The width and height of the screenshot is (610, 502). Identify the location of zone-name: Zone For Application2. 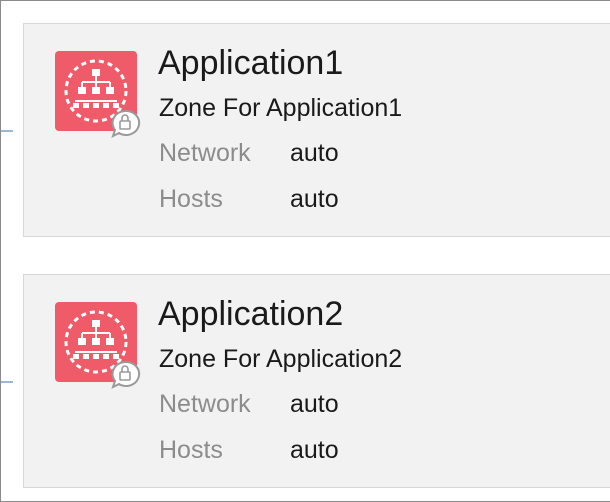
(281, 359).